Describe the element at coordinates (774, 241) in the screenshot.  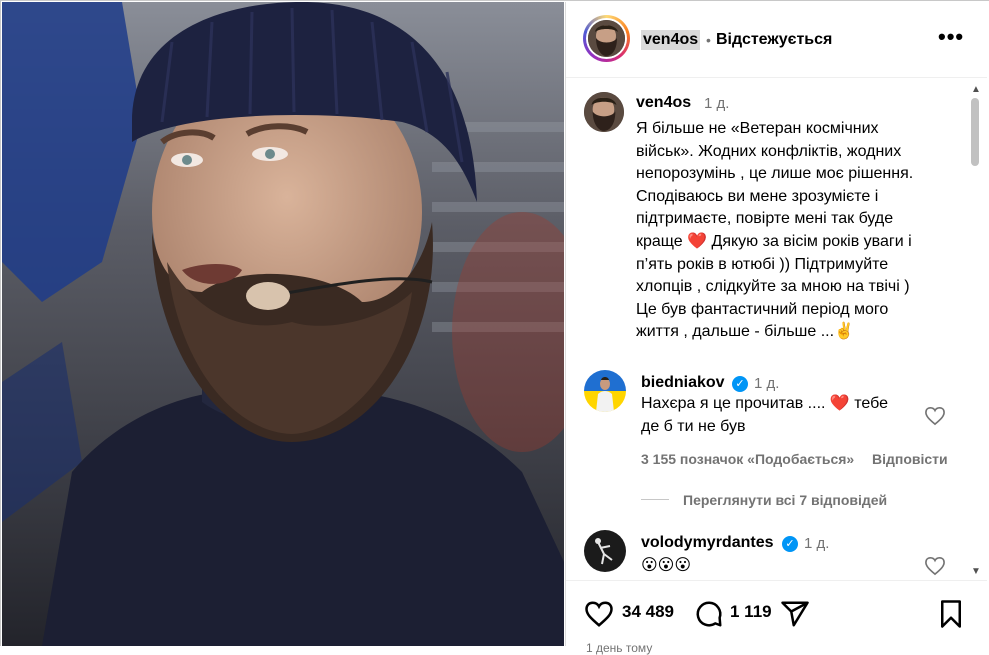
I see `caption-line: краще ❤️ Дякую за вісім років уваги і` at that location.